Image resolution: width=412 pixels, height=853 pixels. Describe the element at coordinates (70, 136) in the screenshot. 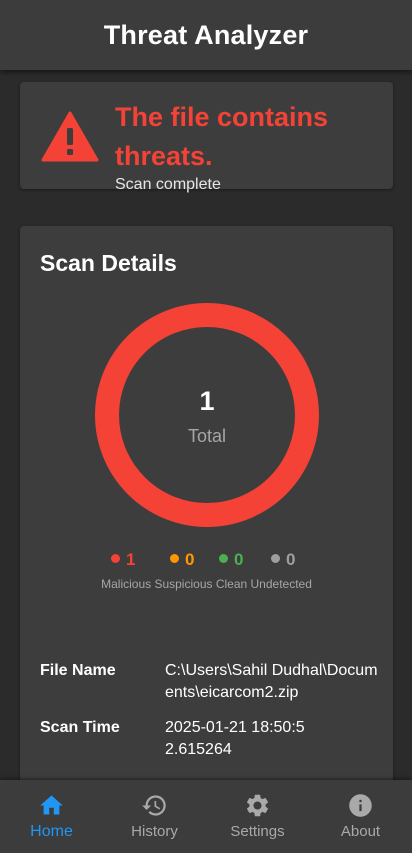

I see `warning-triangle-icon` at that location.